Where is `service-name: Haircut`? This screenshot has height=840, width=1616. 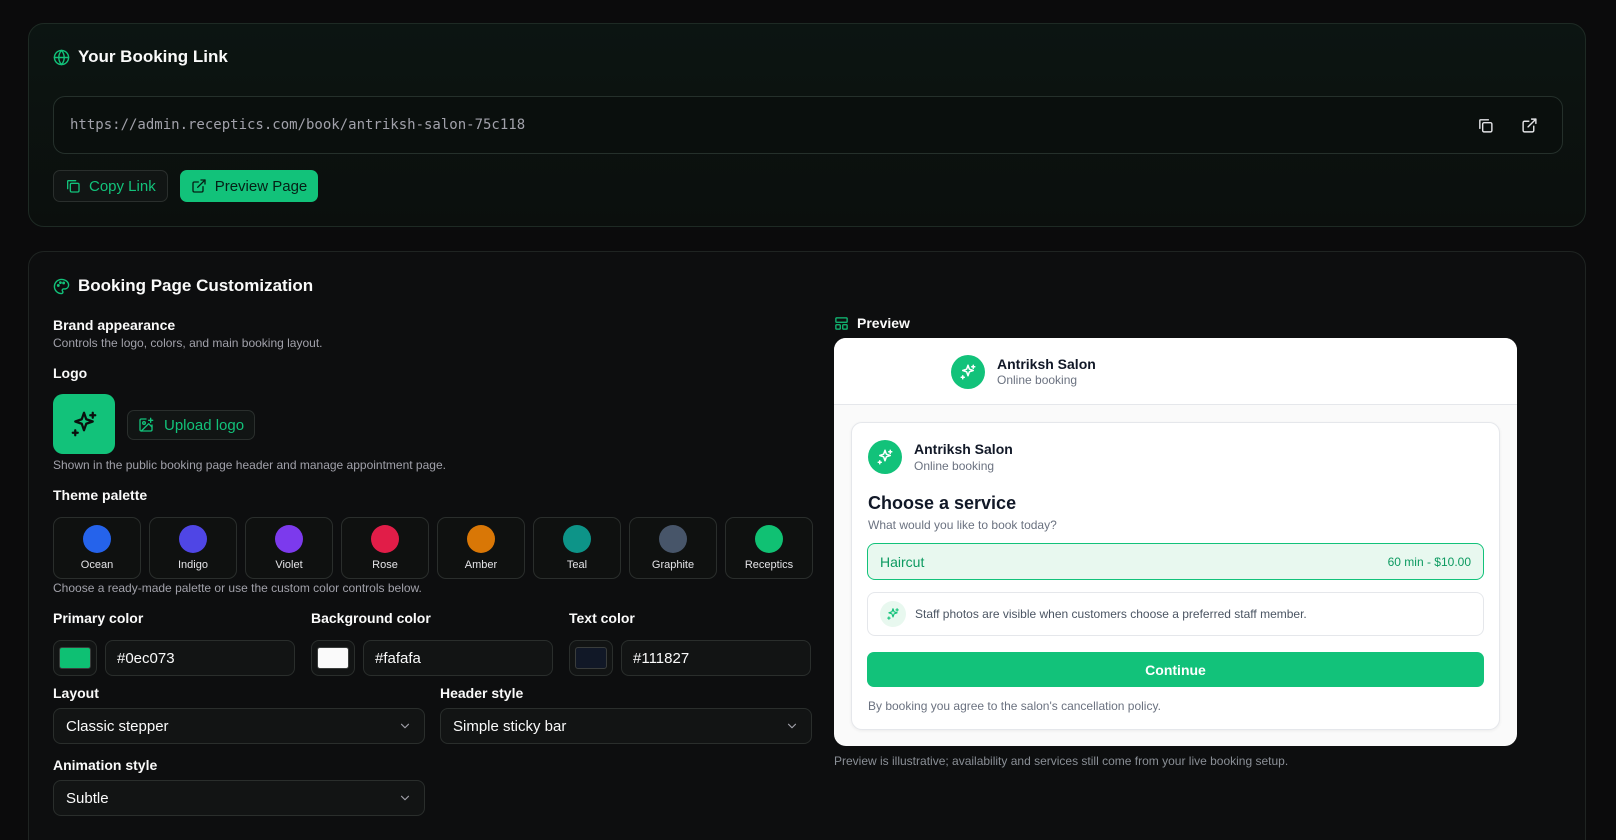
service-name: Haircut is located at coordinates (902, 561).